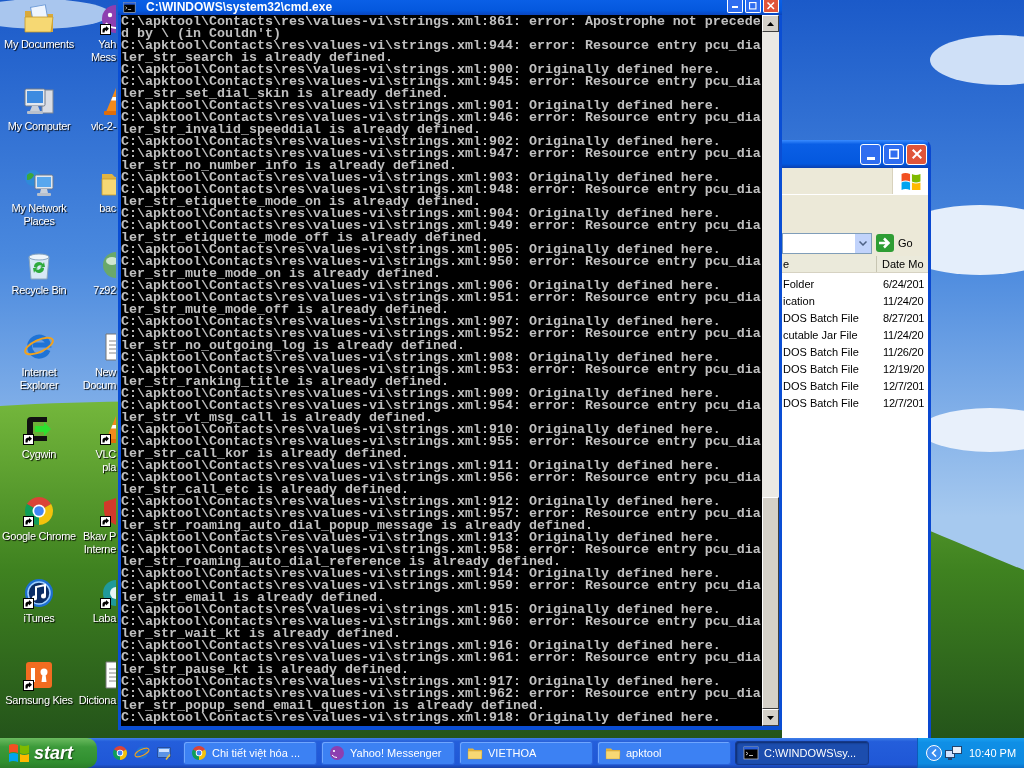 This screenshot has width=1024, height=768. I want to click on console-line: ler_str_set_dial_skin is already defined., so click(285, 94).